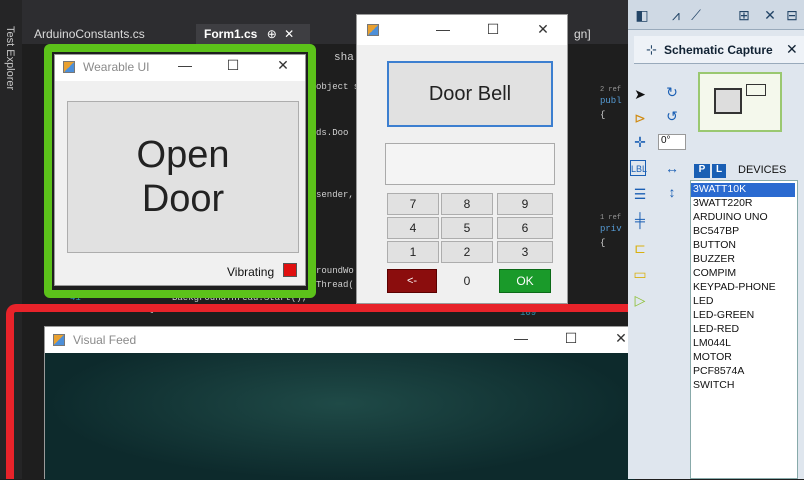 Image resolution: width=804 pixels, height=480 pixels. I want to click on key-3: 3, so click(525, 252).